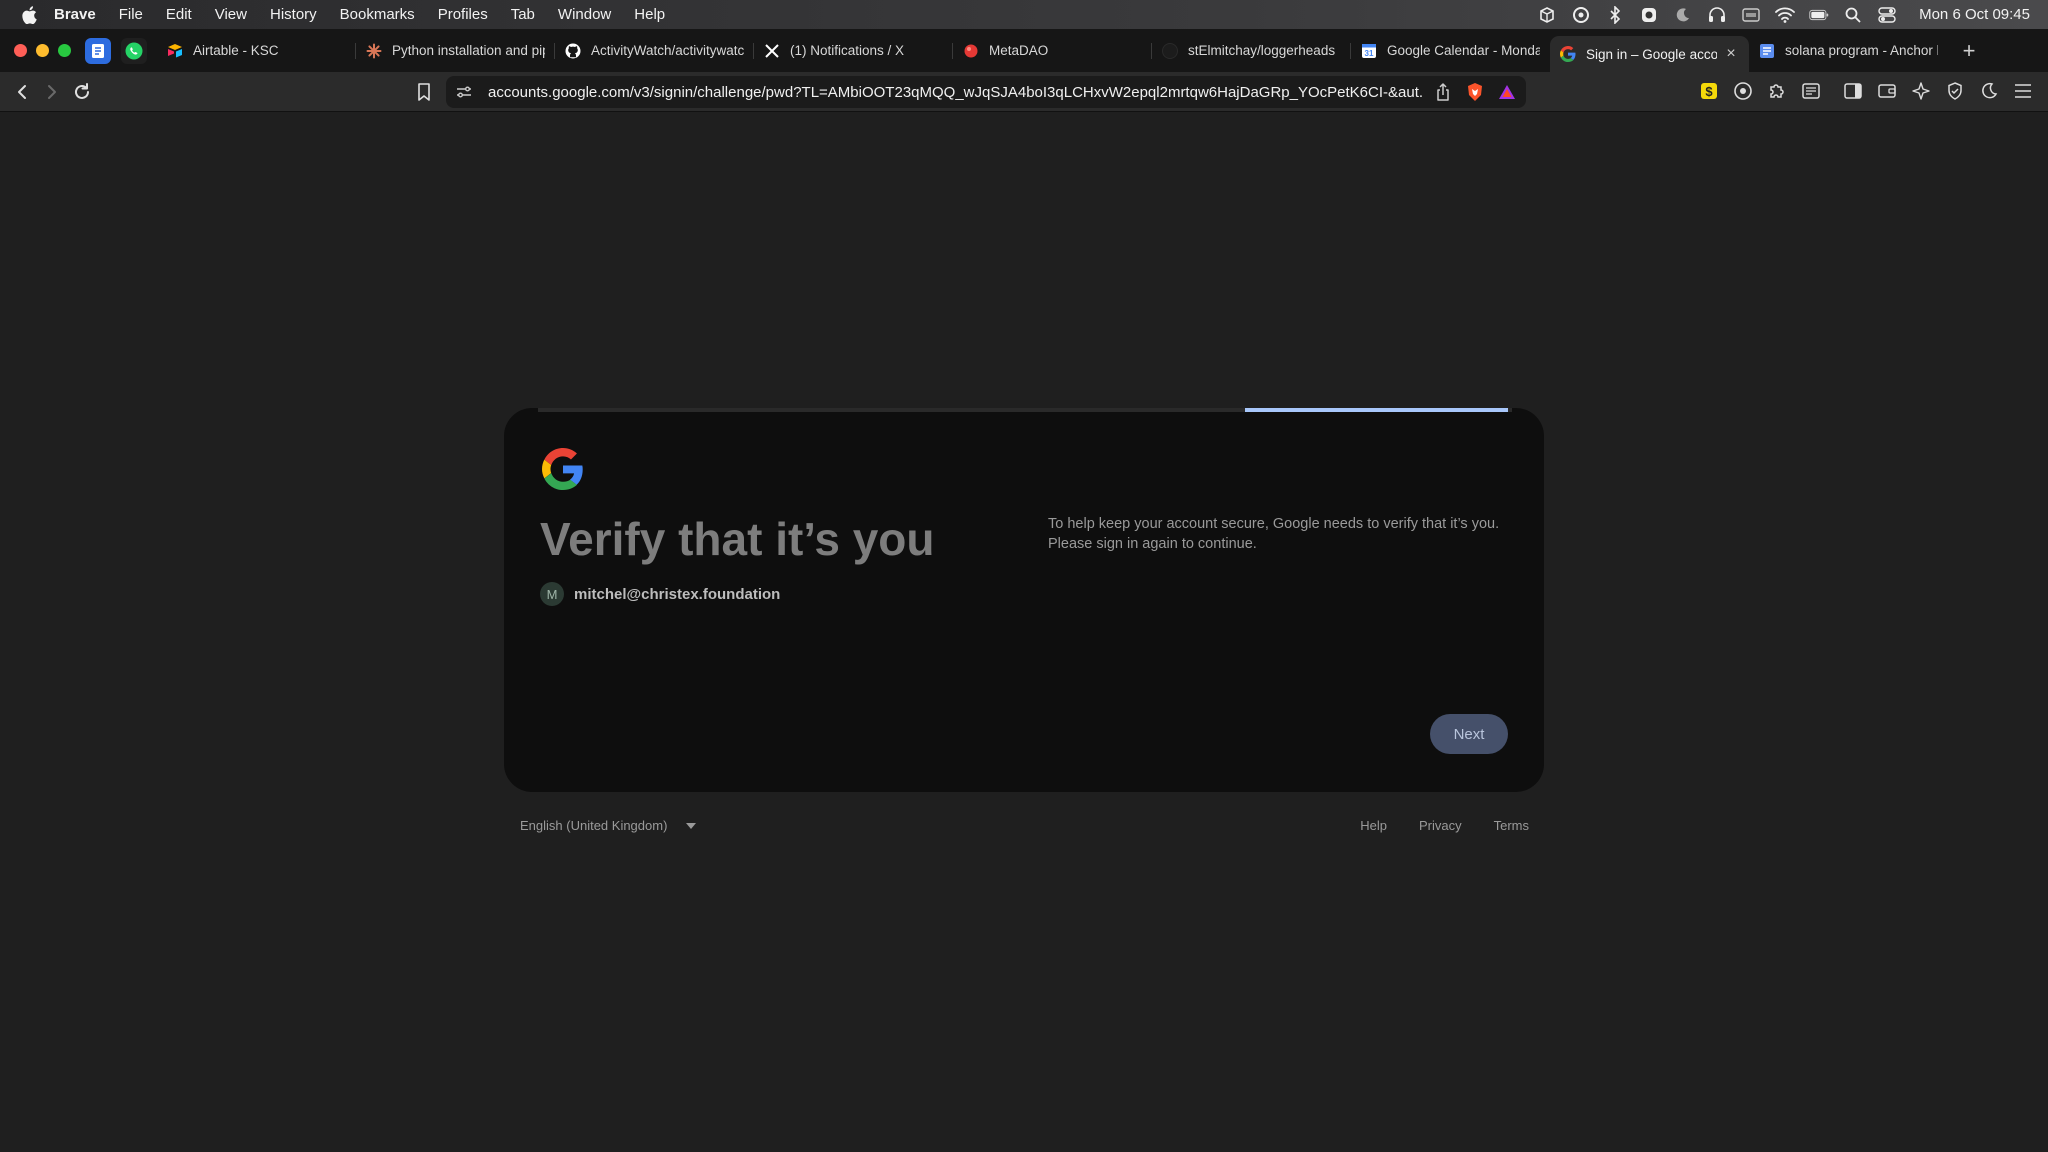 The height and width of the screenshot is (1152, 2048). Describe the element at coordinates (377, 14) in the screenshot. I see `menu-bookmarks: Bookmarks` at that location.